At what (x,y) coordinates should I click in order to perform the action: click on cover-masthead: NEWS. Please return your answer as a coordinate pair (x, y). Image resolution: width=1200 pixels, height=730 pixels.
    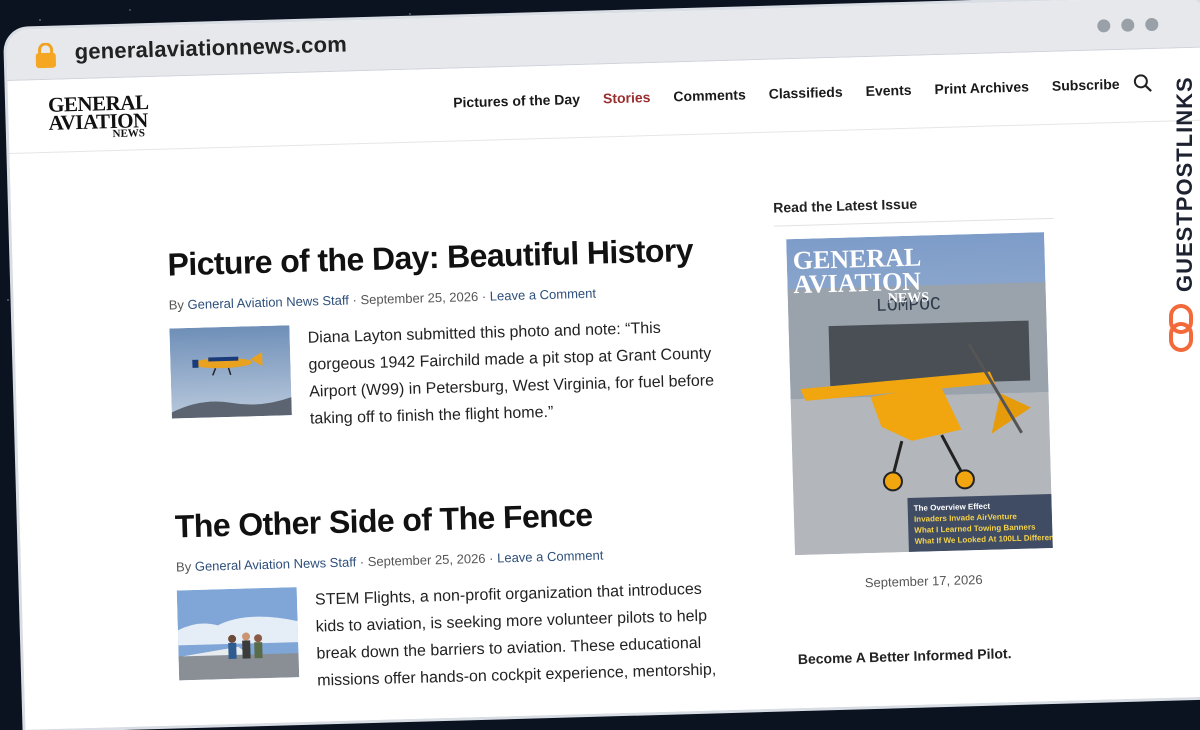
    Looking at the image, I should click on (909, 298).